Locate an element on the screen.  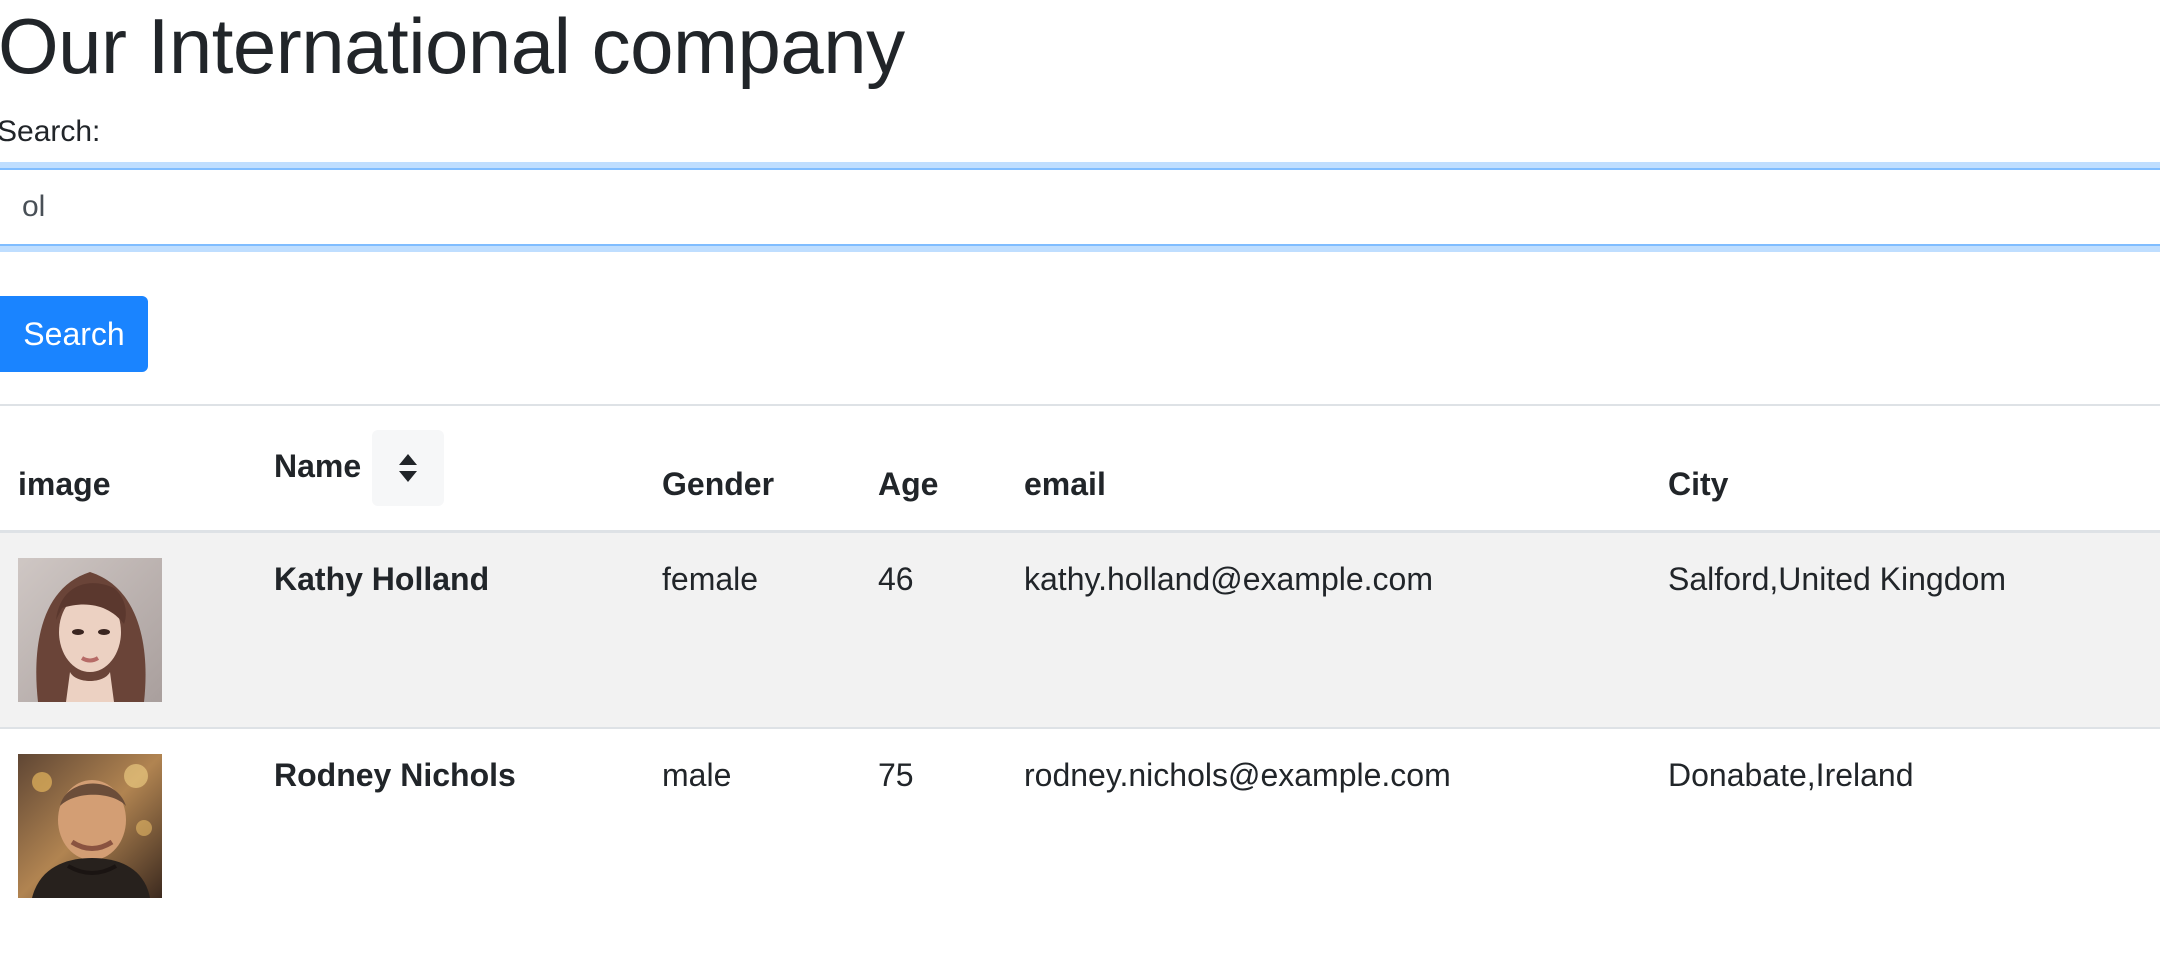
person-city: Salford,United Kingdom is located at coordinates (1837, 579).